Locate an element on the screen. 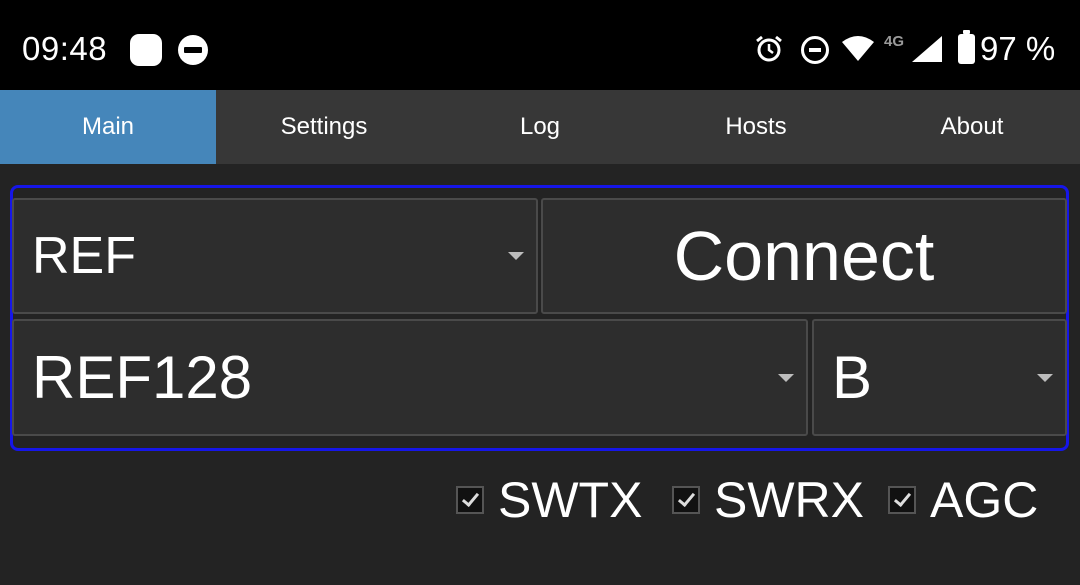  tab-main: Main is located at coordinates (108, 127).